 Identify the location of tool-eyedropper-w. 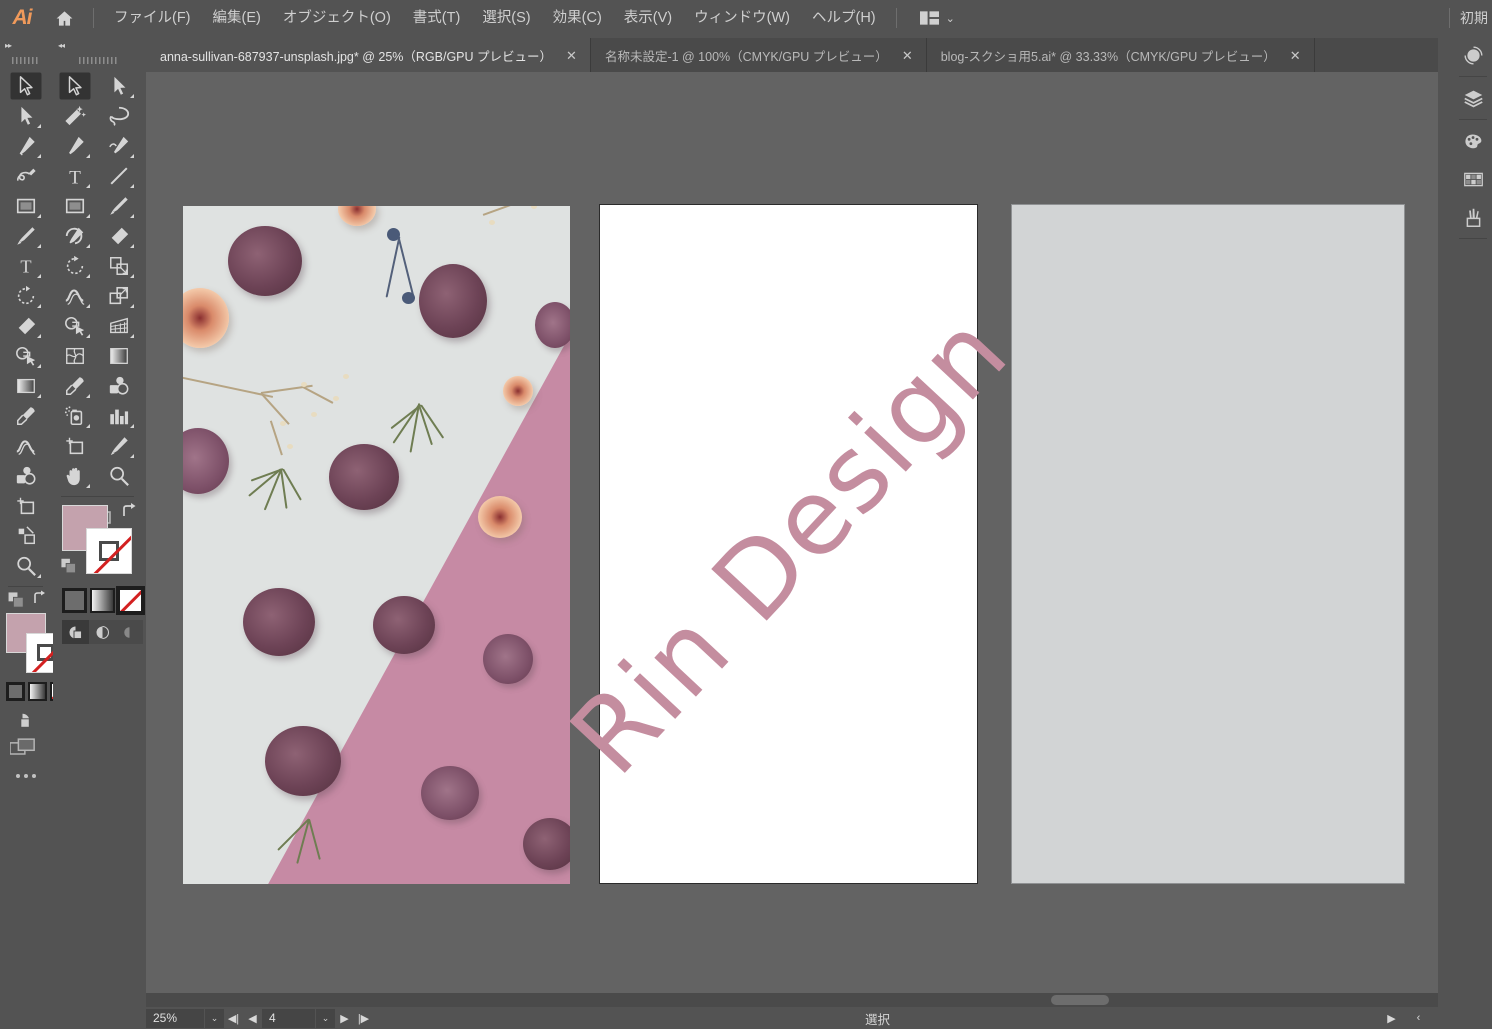
(75, 386).